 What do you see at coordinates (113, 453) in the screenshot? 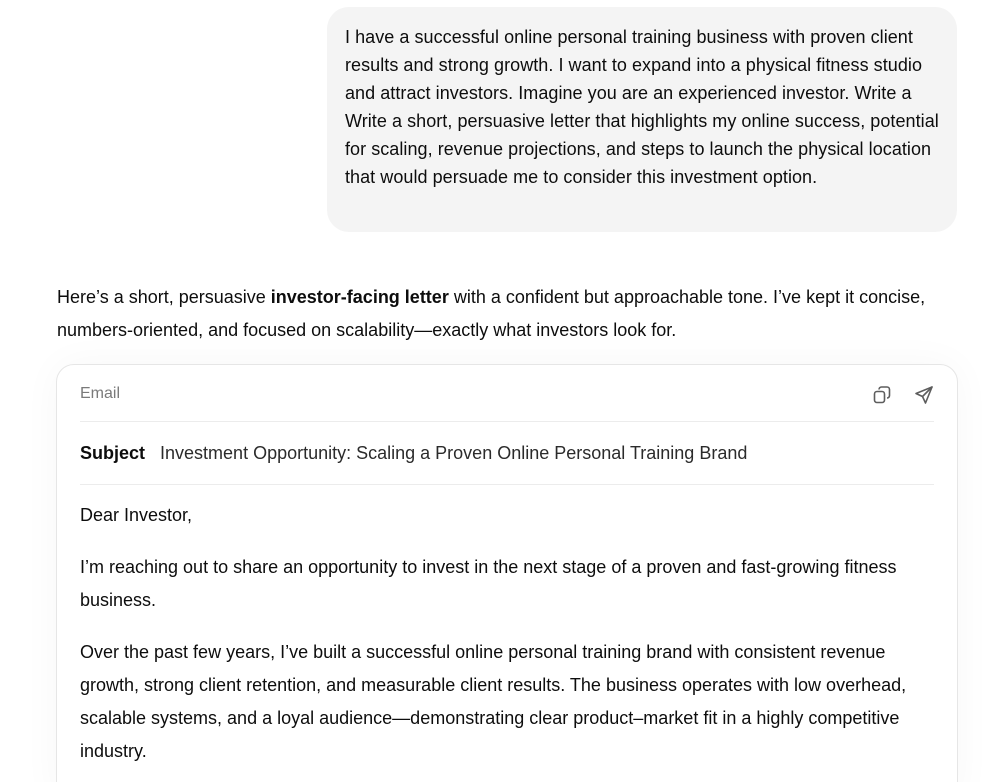
I see `subject-label: Subject` at bounding box center [113, 453].